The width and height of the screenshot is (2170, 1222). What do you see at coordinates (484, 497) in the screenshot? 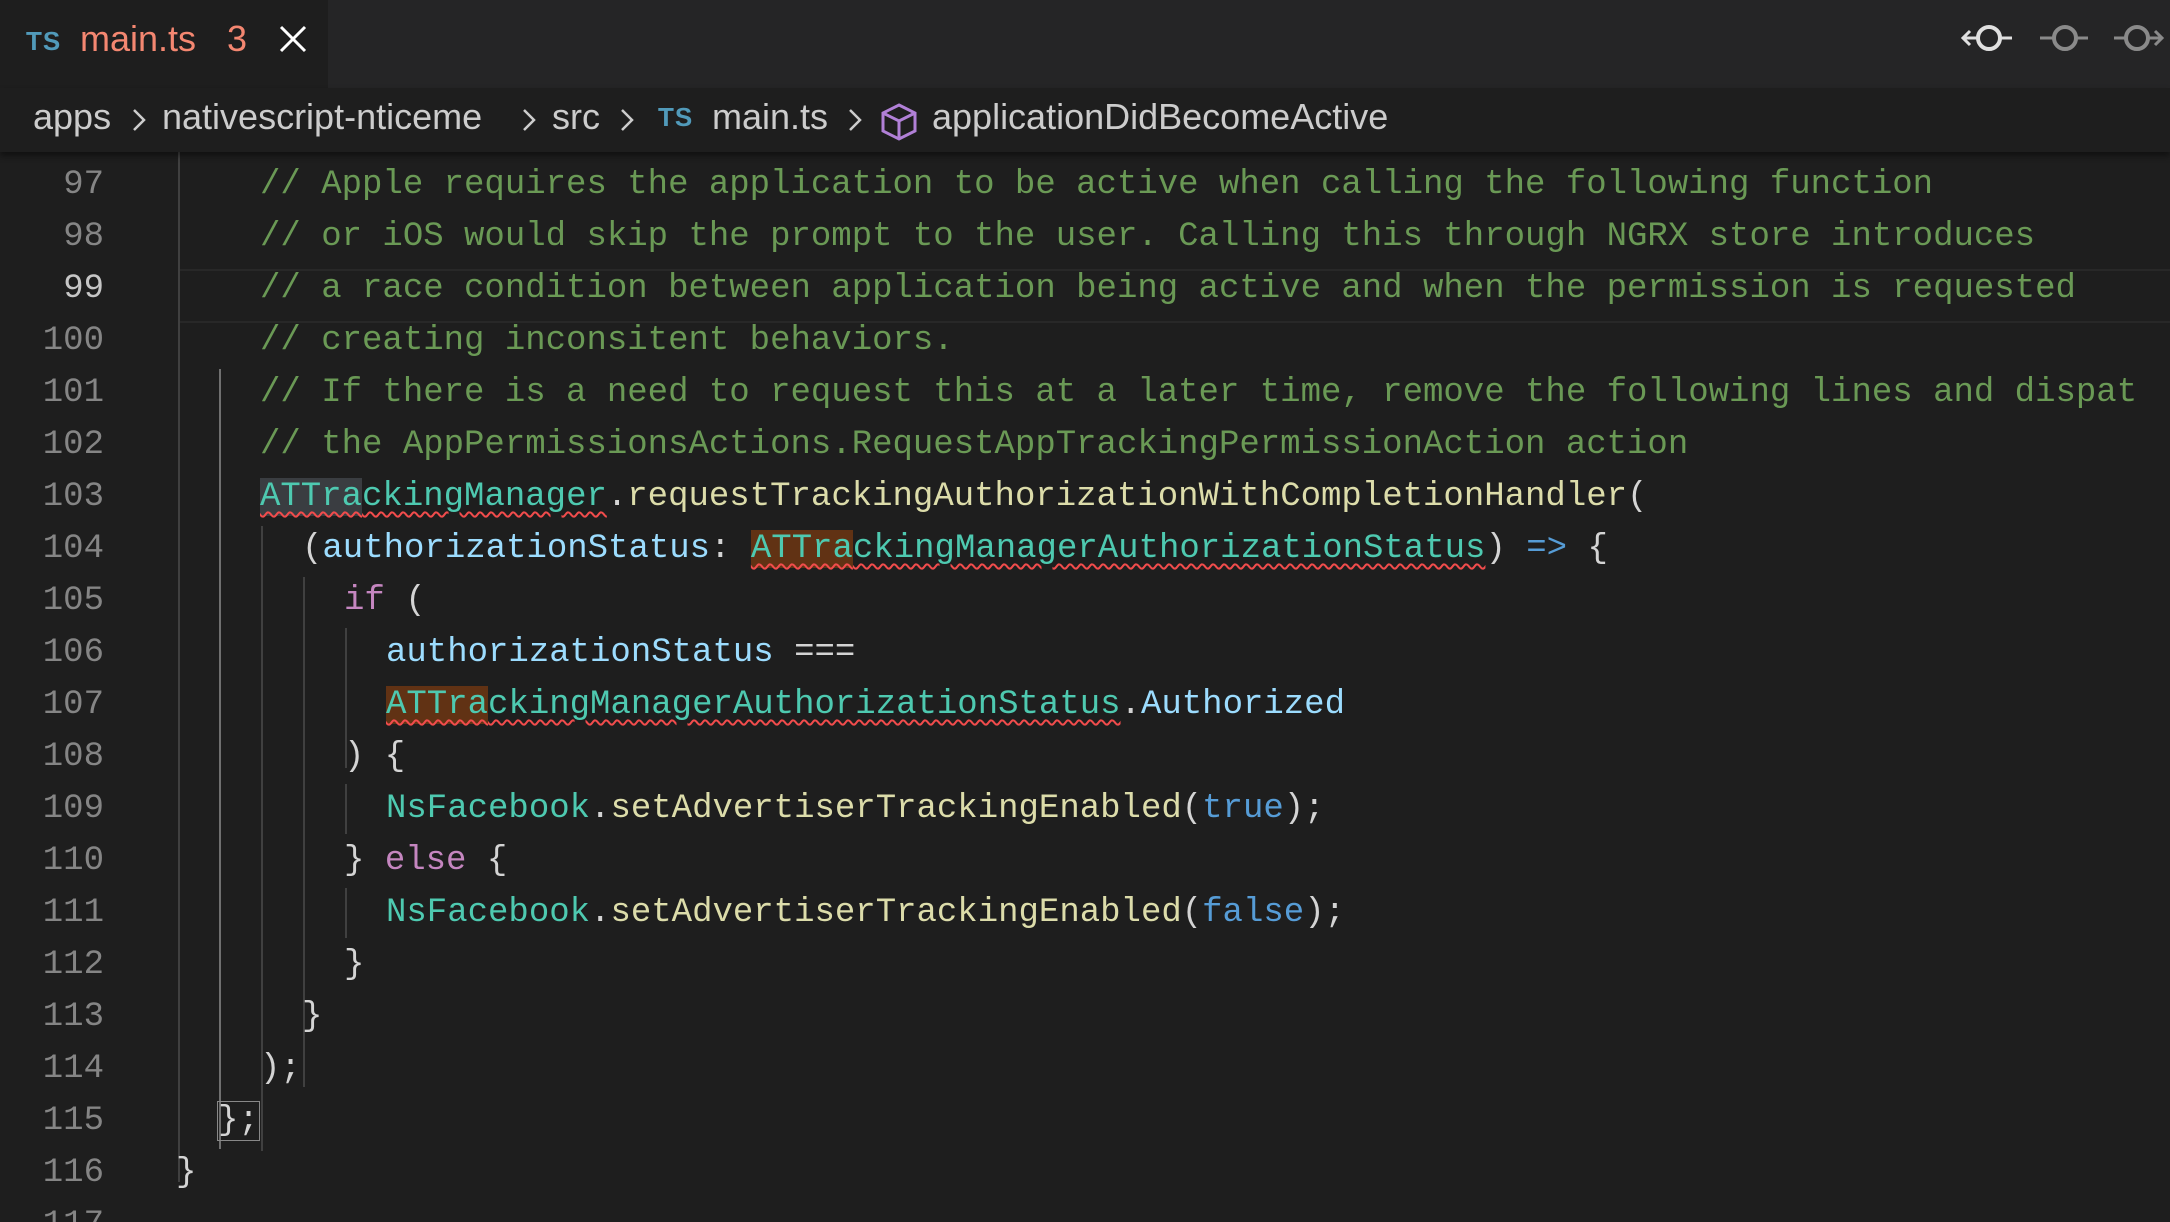
I see `class-name-error: ckingManager` at bounding box center [484, 497].